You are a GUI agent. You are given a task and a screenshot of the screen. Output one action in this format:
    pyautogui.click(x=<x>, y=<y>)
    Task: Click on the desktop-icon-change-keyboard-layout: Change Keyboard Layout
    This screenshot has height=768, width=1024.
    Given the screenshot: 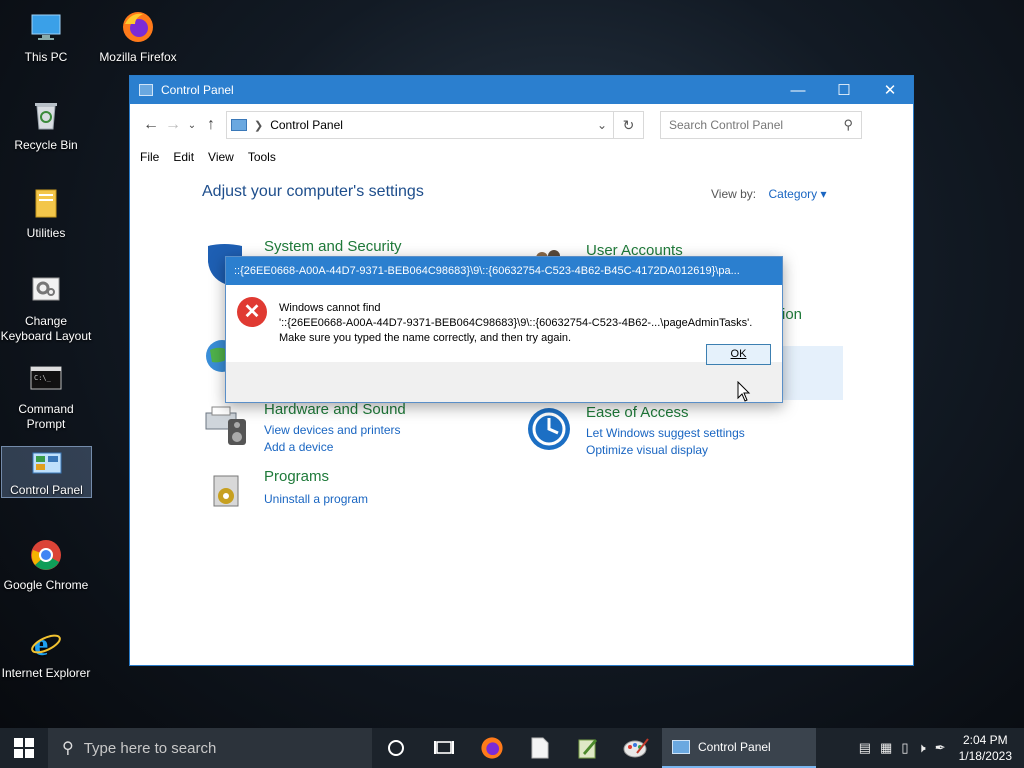 What is the action you would take?
    pyautogui.click(x=46, y=307)
    